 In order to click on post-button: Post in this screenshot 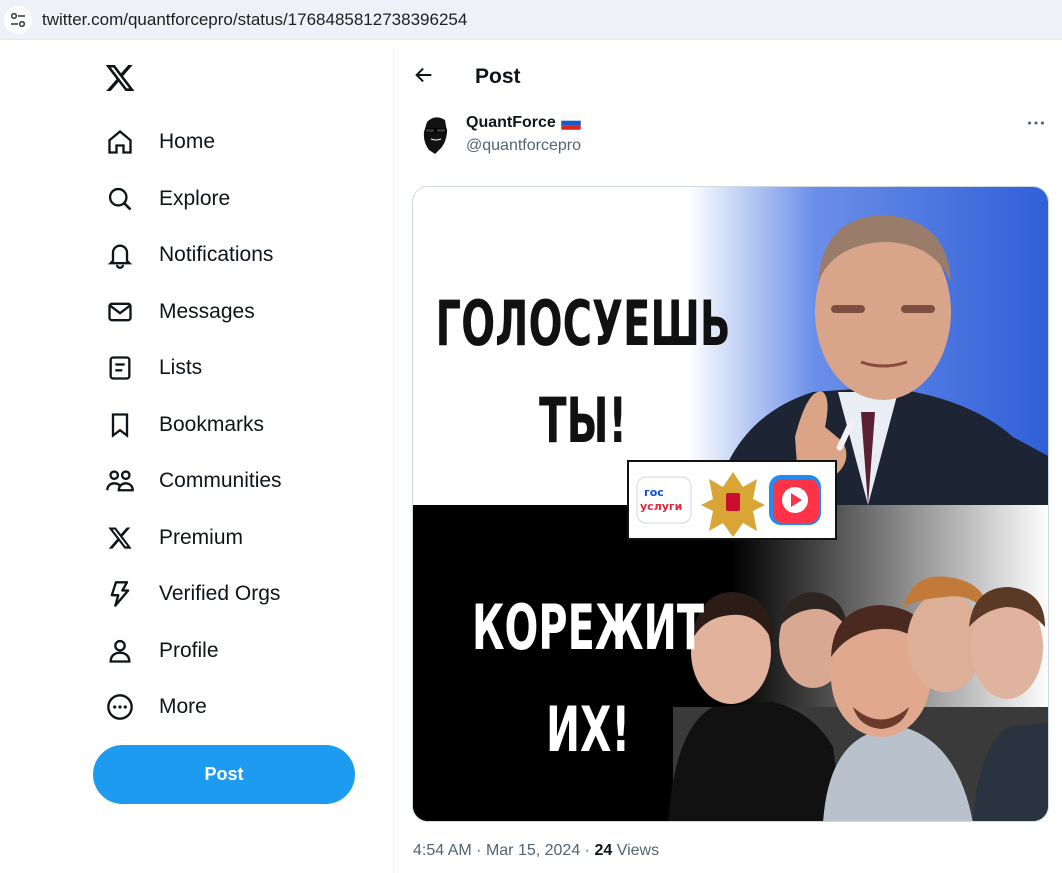, I will do `click(224, 774)`.